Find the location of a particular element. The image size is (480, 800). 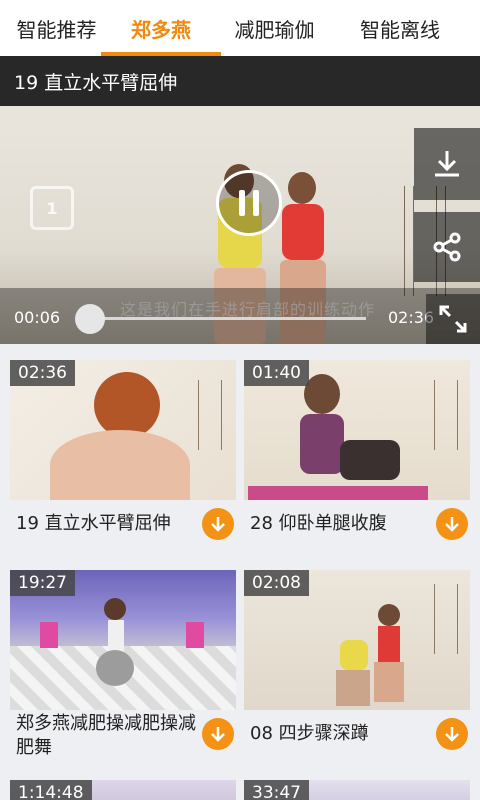

video-card: 19:27 郑多燕减肥操减肥操减肥舞 is located at coordinates (123, 676).